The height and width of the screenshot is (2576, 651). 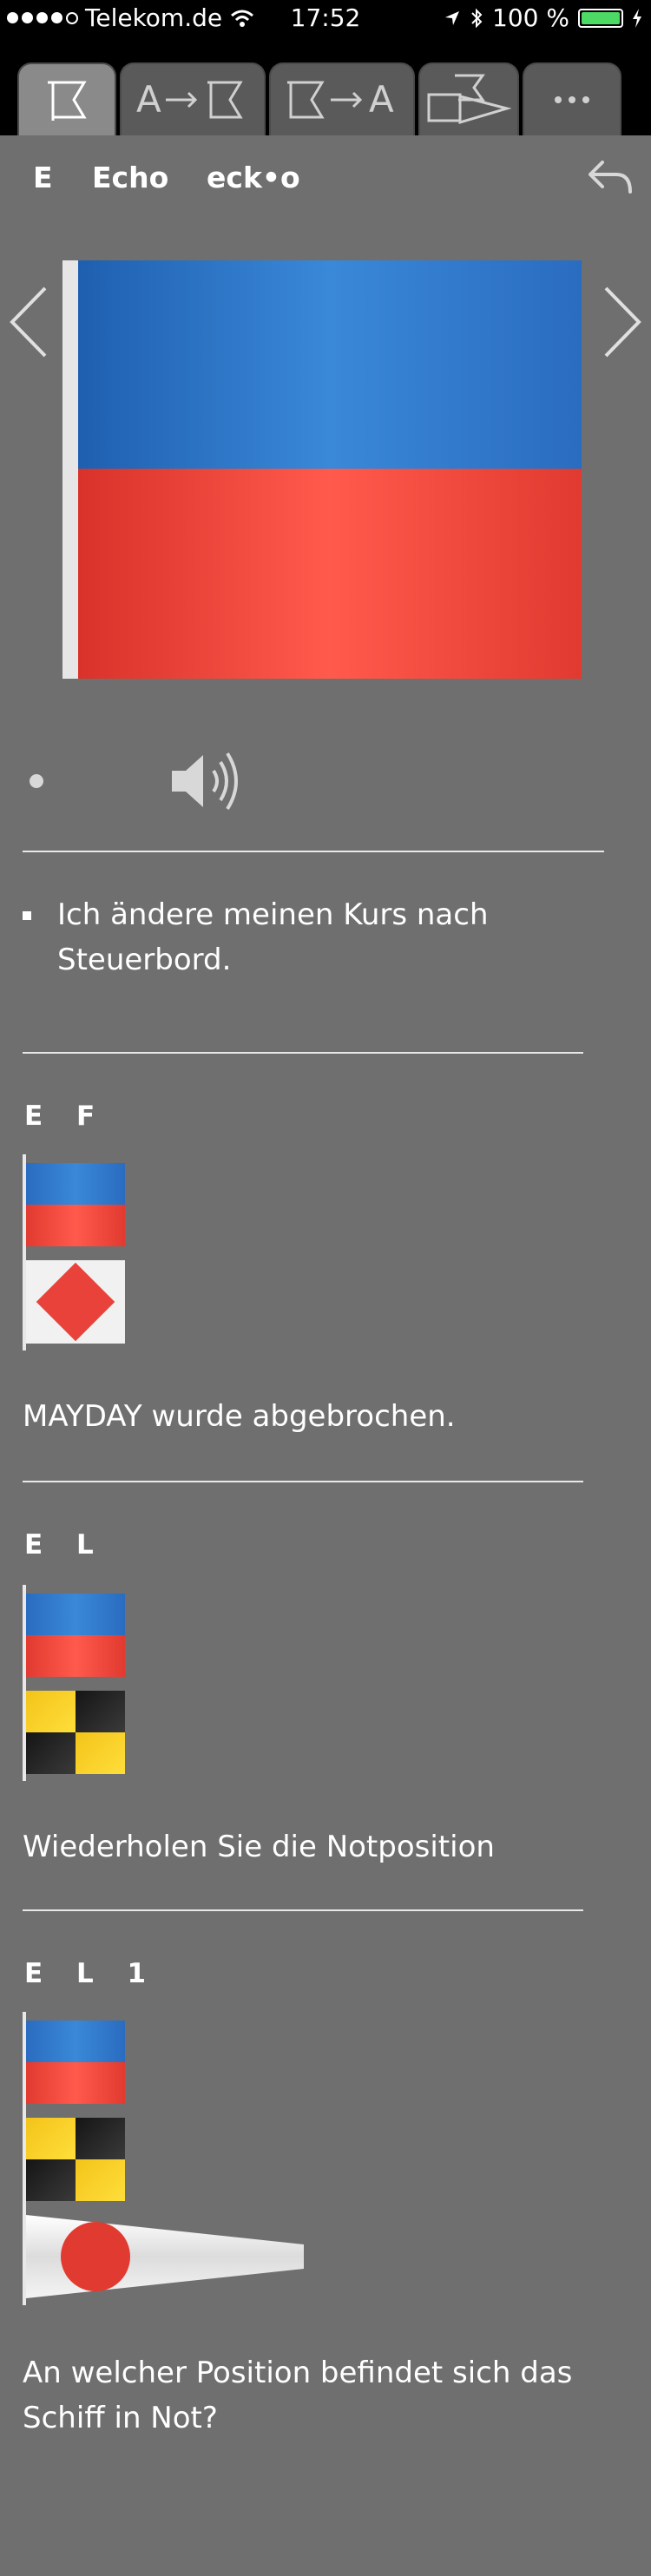 What do you see at coordinates (239, 1416) in the screenshot?
I see `signal-text: MAYDAY wurde abgebrochen.` at bounding box center [239, 1416].